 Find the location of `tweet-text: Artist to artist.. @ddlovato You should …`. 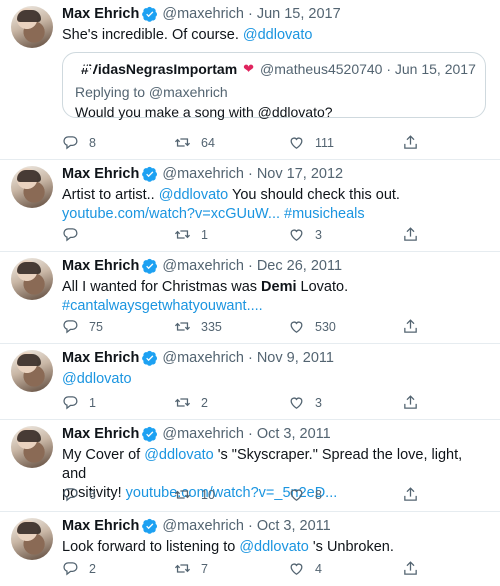

tweet-text: Artist to artist.. @ddlovato You should … is located at coordinates (275, 205).